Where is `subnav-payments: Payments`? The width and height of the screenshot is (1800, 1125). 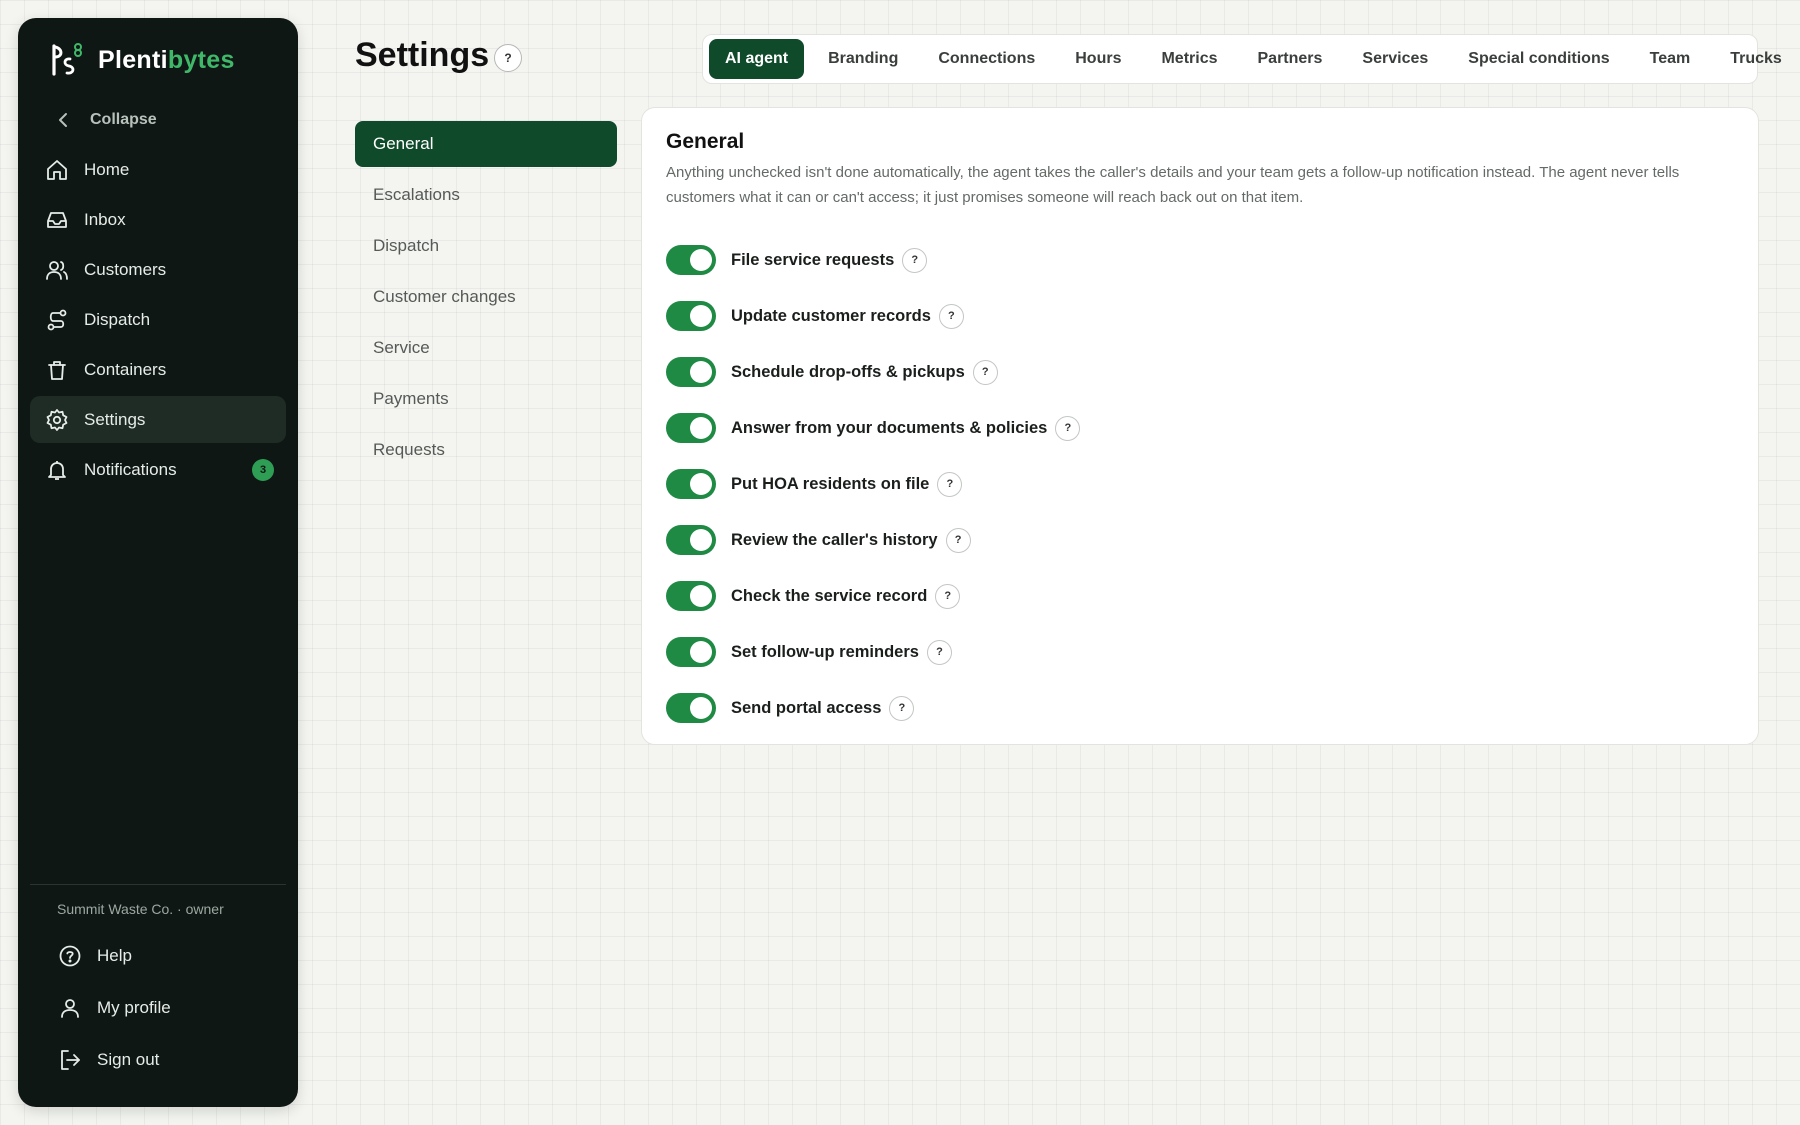 subnav-payments: Payments is located at coordinates (486, 399).